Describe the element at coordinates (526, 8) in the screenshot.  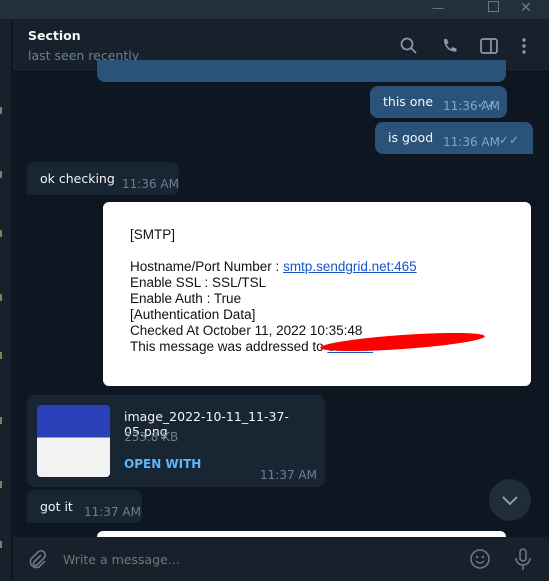
I see `close-button: ✕` at that location.